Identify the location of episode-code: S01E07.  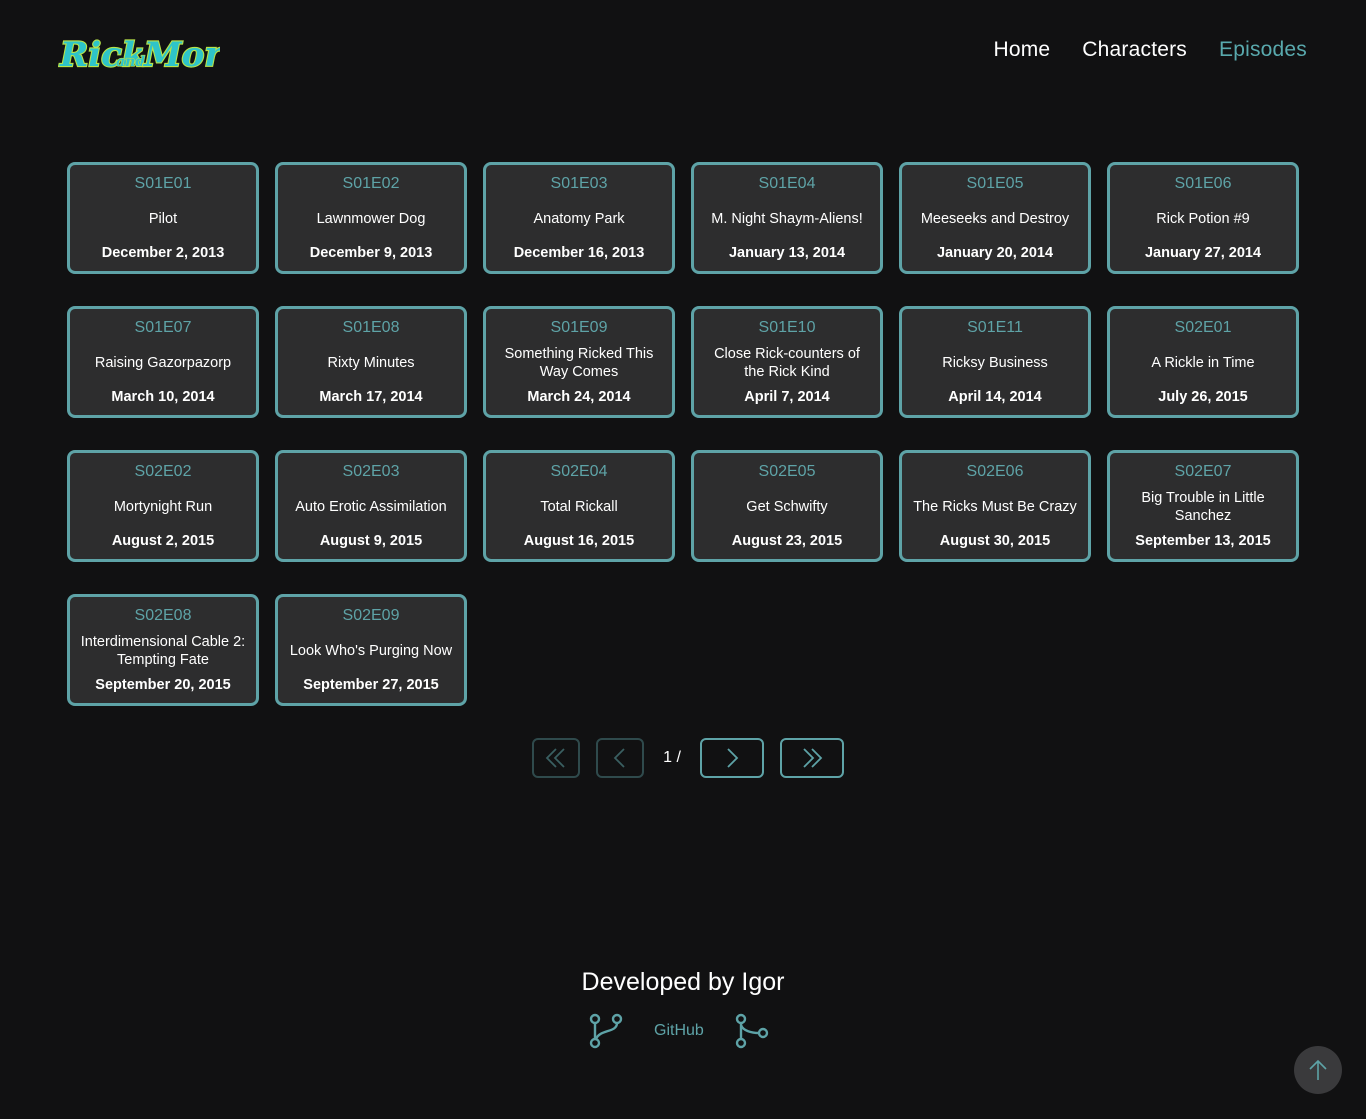
(163, 327).